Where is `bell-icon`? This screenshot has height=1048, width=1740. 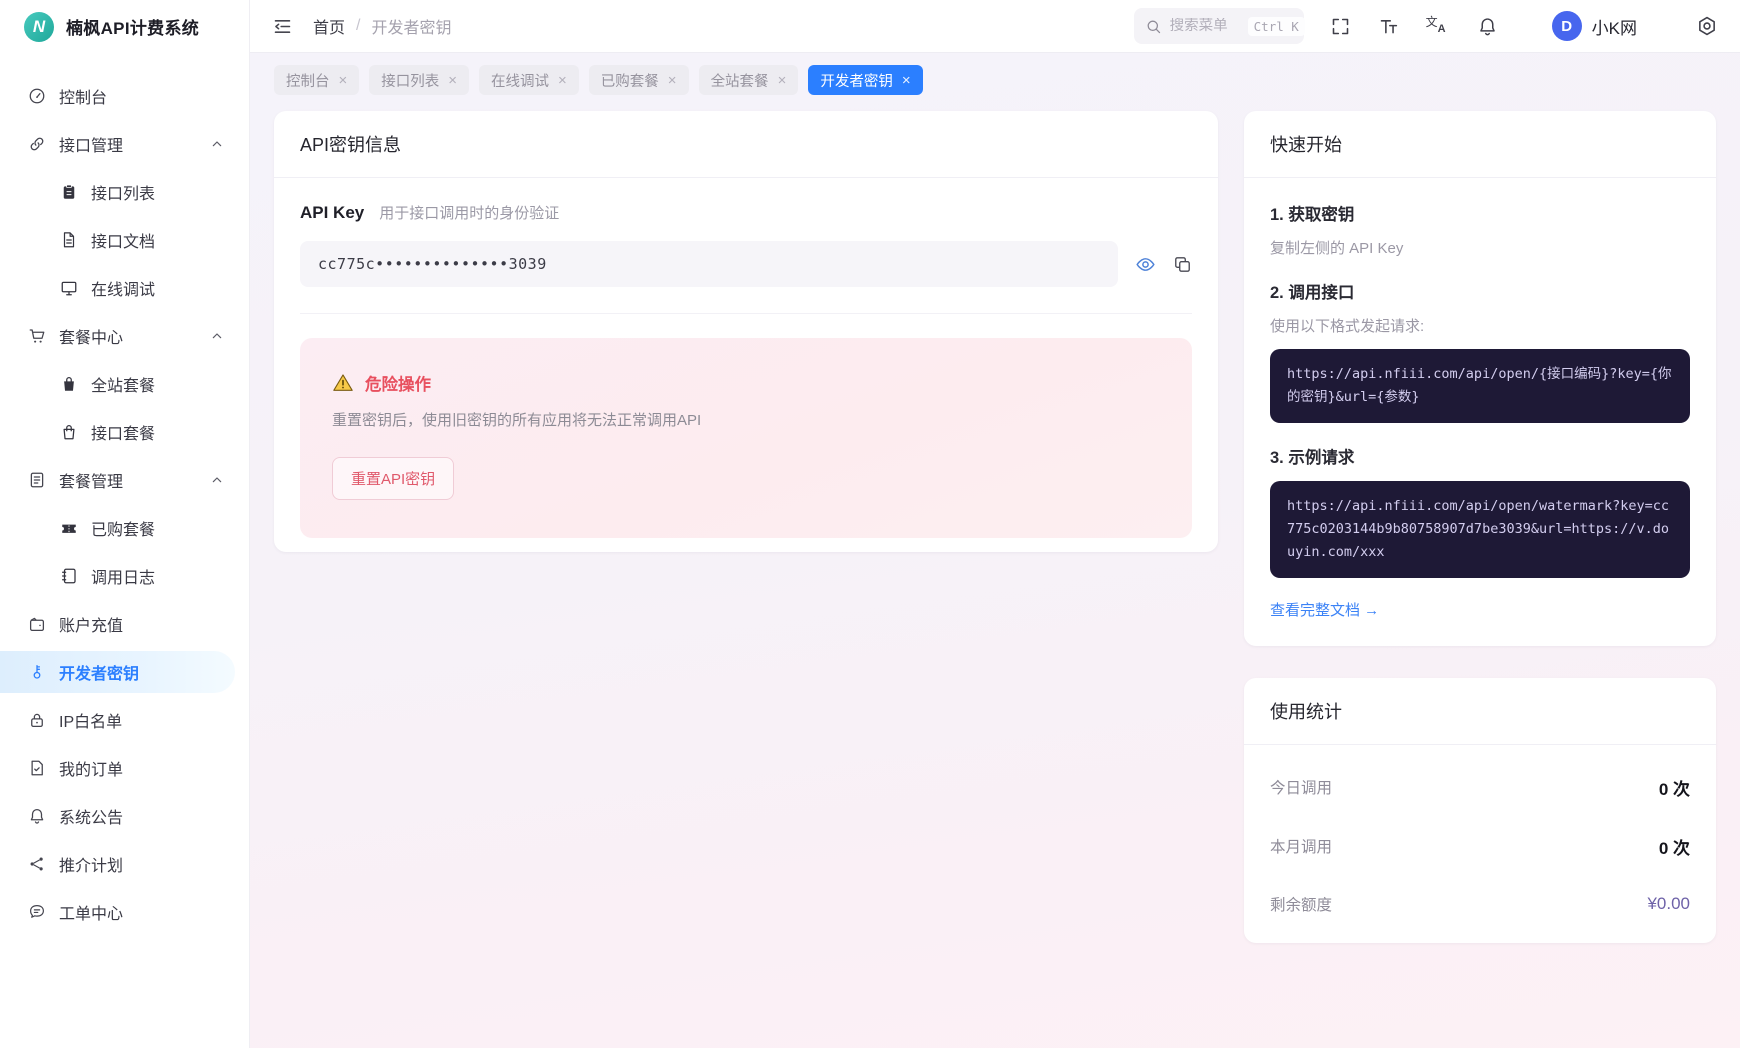 bell-icon is located at coordinates (37, 816).